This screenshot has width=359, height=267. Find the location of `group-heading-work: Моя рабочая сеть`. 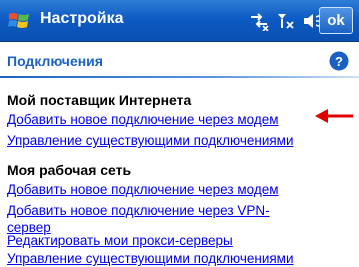

group-heading-work: Моя рабочая сеть is located at coordinates (69, 170).